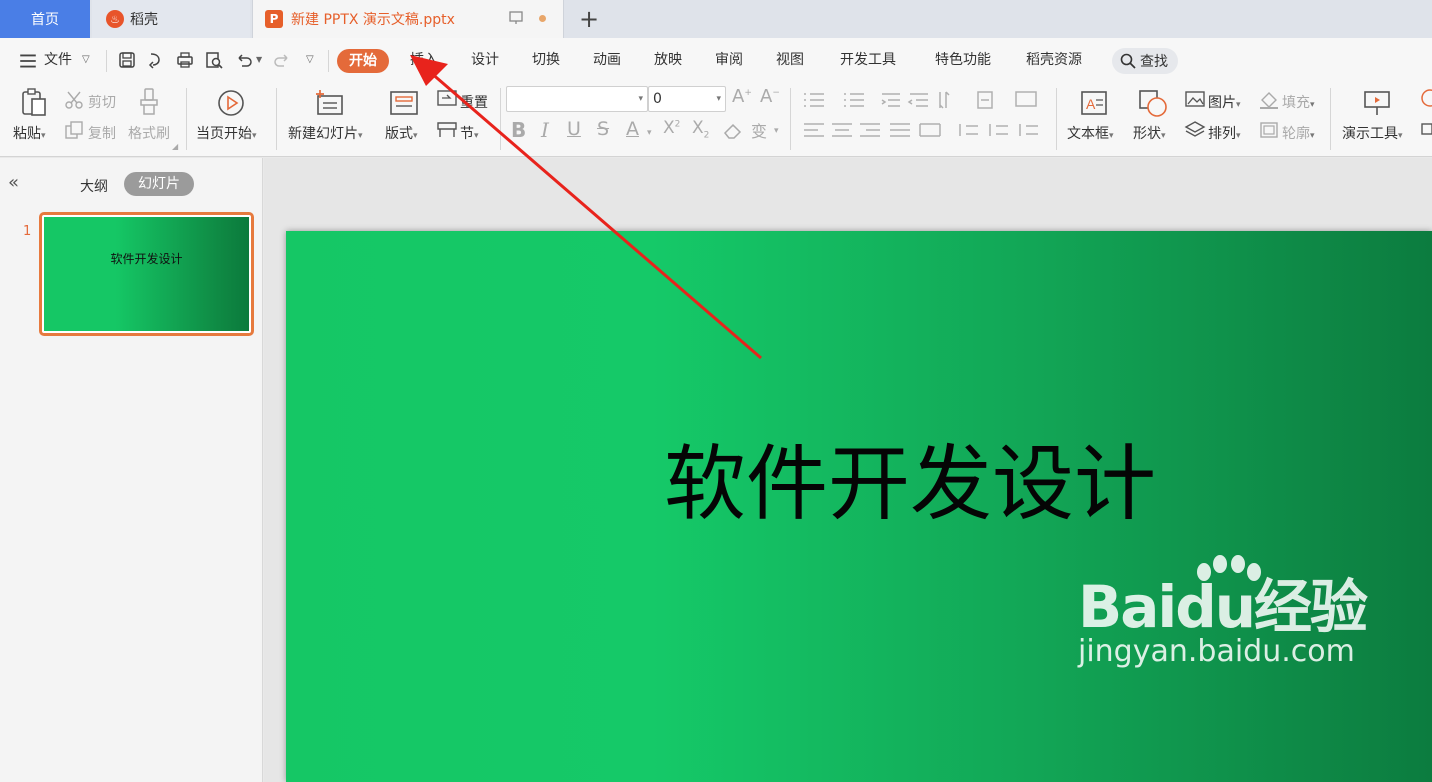 The width and height of the screenshot is (1432, 782). I want to click on textbox-icon: A, so click(1094, 103).